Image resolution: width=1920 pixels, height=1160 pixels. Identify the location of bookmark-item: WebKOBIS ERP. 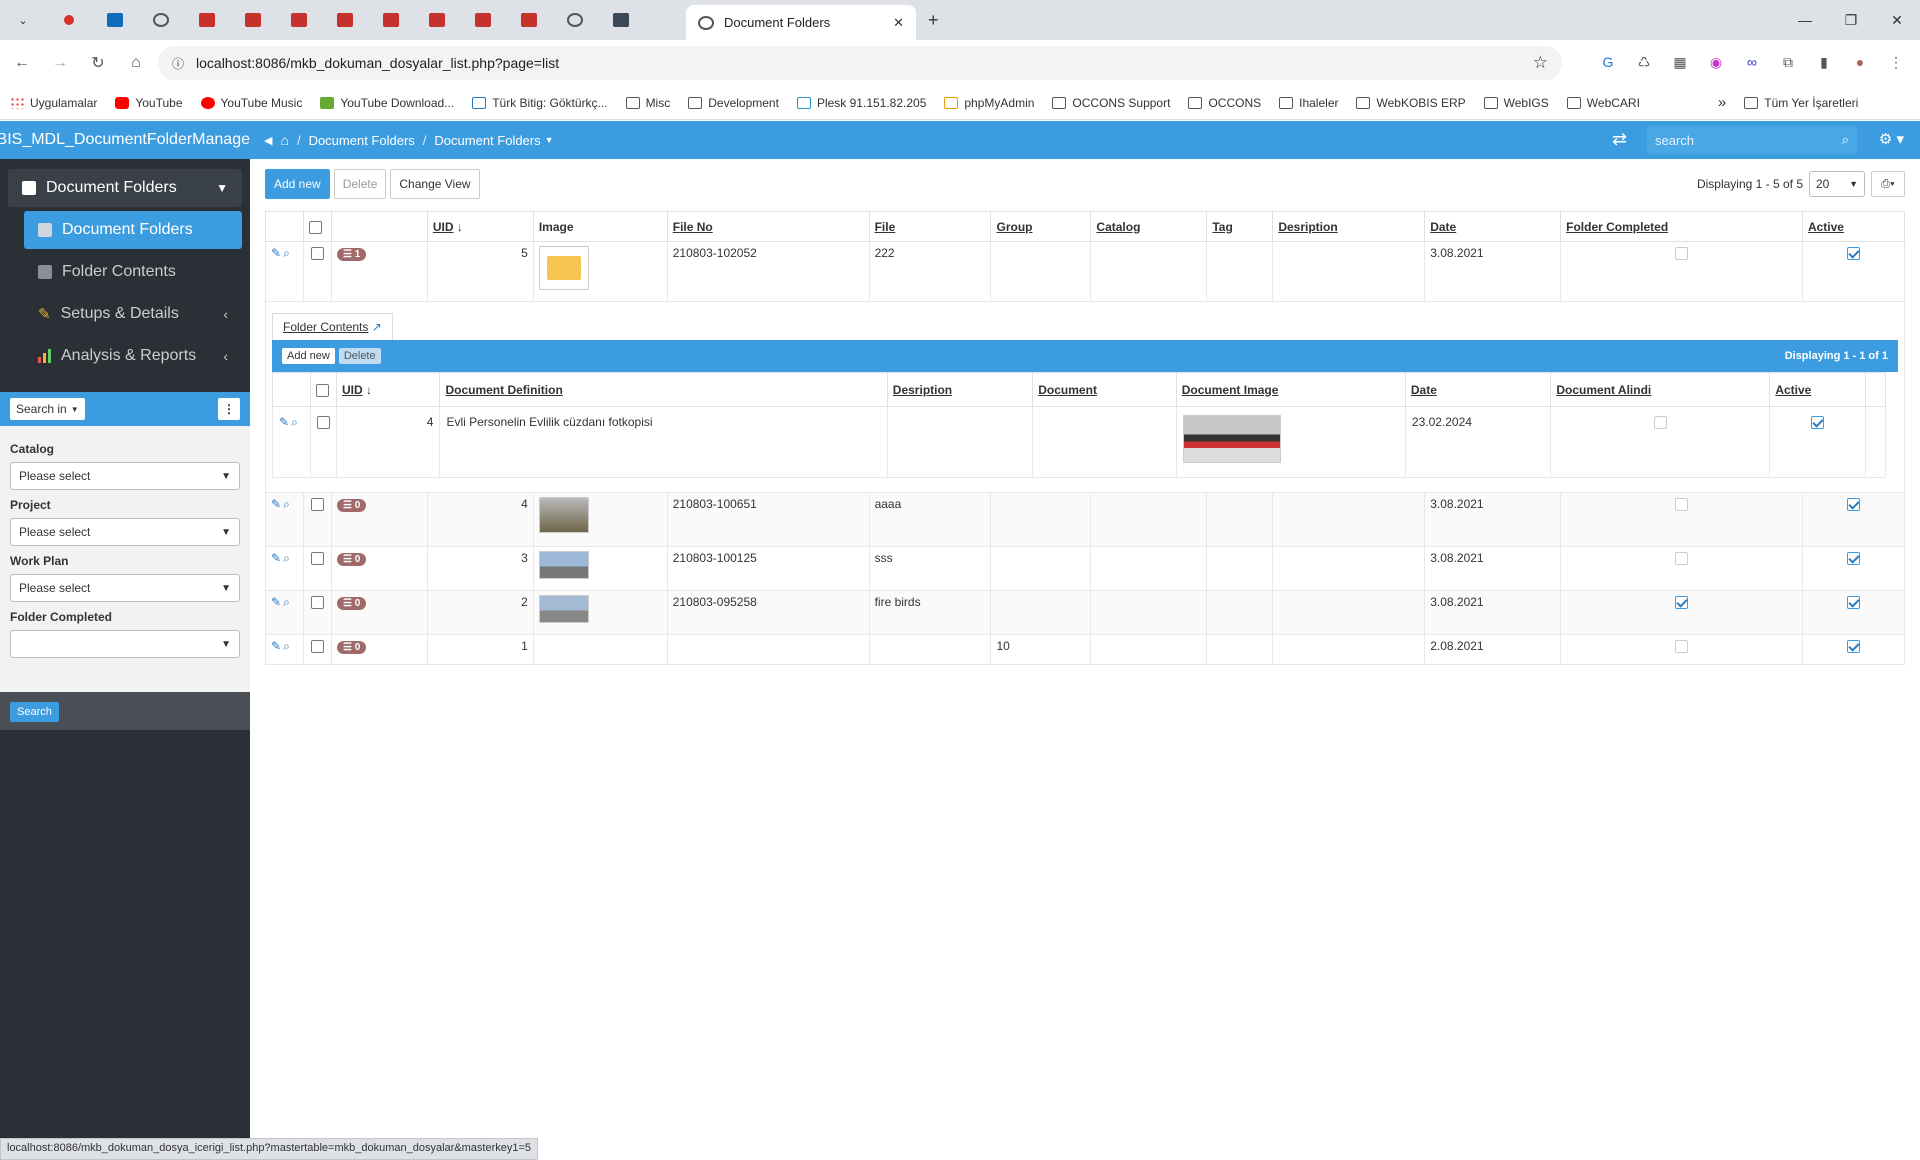
(1411, 103).